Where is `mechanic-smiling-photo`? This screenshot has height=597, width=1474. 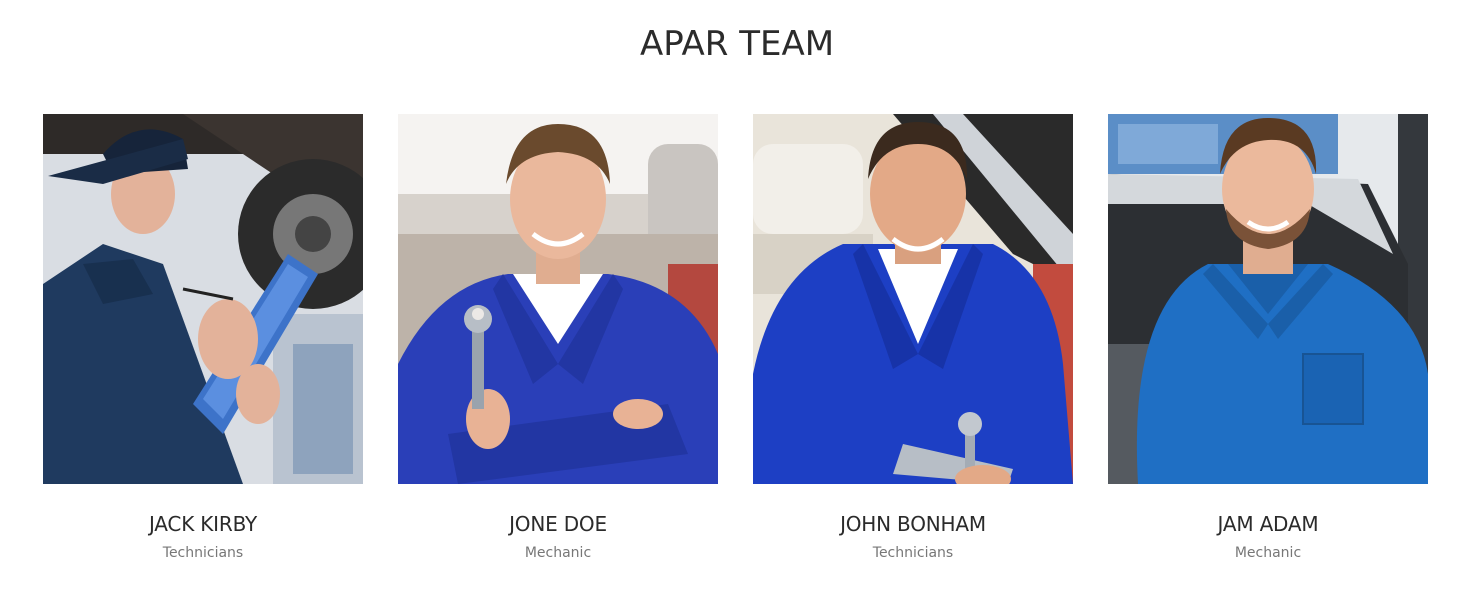 mechanic-smiling-photo is located at coordinates (1268, 299).